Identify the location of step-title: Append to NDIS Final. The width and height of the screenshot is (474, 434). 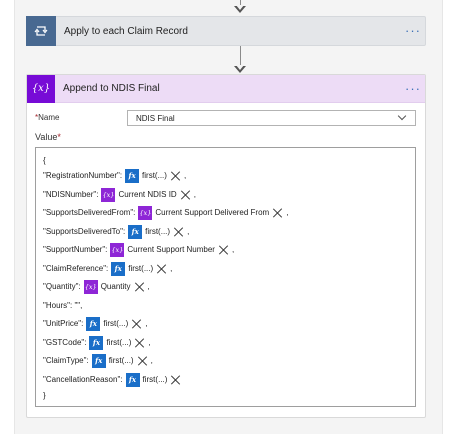
(111, 88).